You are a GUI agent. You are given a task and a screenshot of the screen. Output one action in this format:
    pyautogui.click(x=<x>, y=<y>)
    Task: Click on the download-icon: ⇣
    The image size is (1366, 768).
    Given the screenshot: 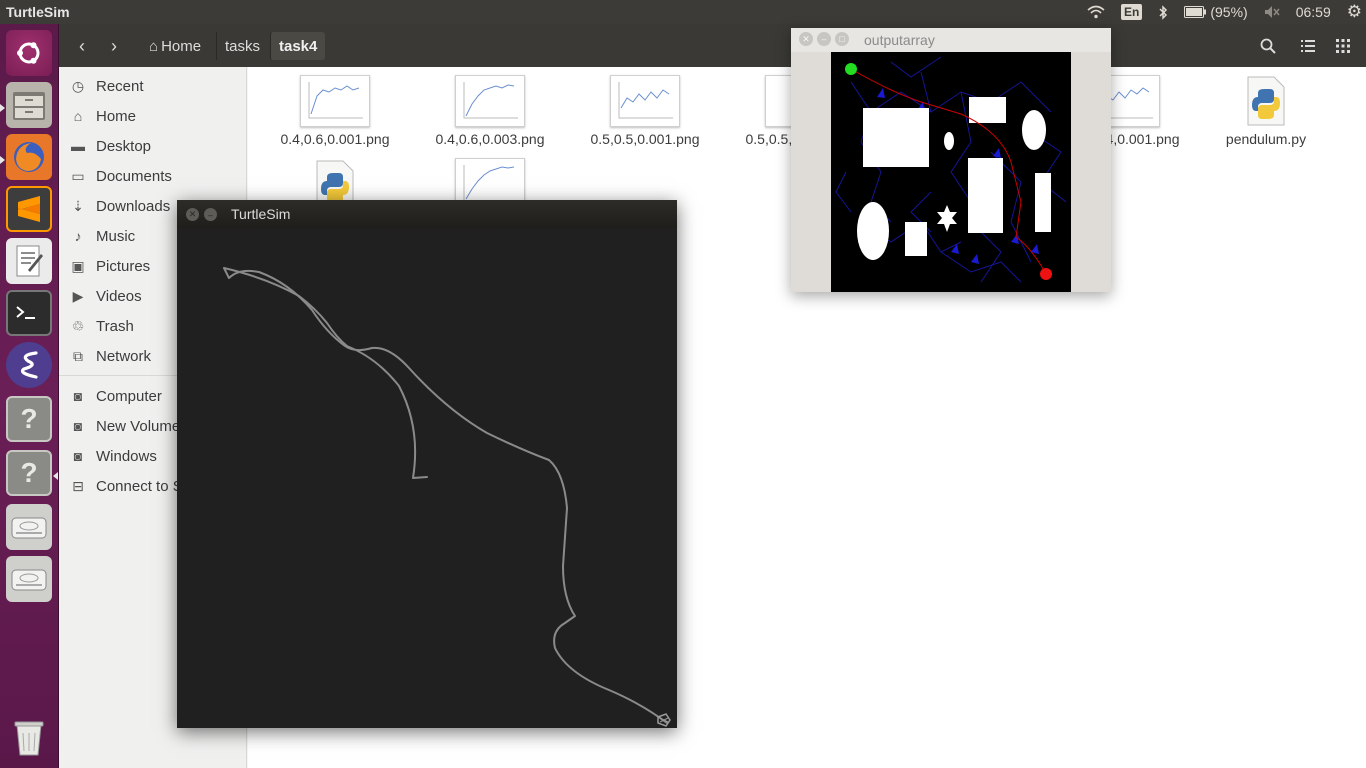 What is the action you would take?
    pyautogui.click(x=78, y=205)
    